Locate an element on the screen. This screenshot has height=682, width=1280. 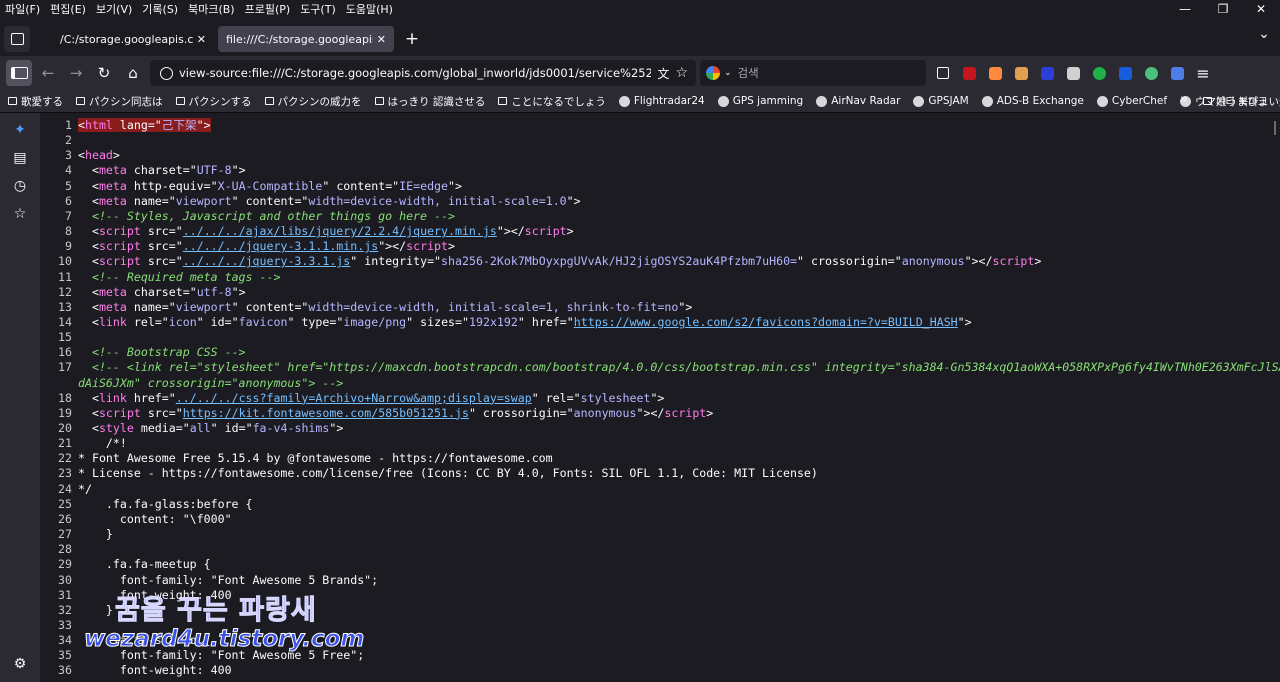
source-line: 21 /*! is located at coordinates (657, 443).